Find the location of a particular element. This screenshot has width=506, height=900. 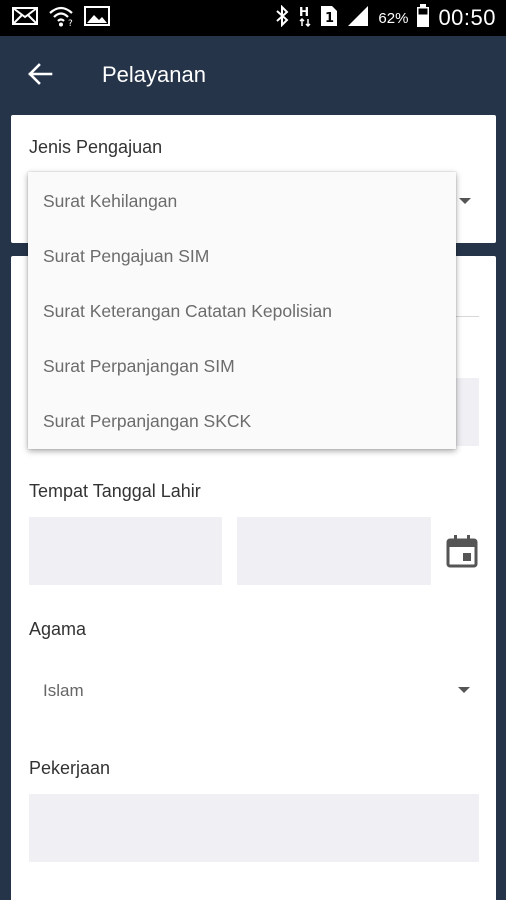

status-bar-system: H 1 62% 00:50 is located at coordinates (385, 18).